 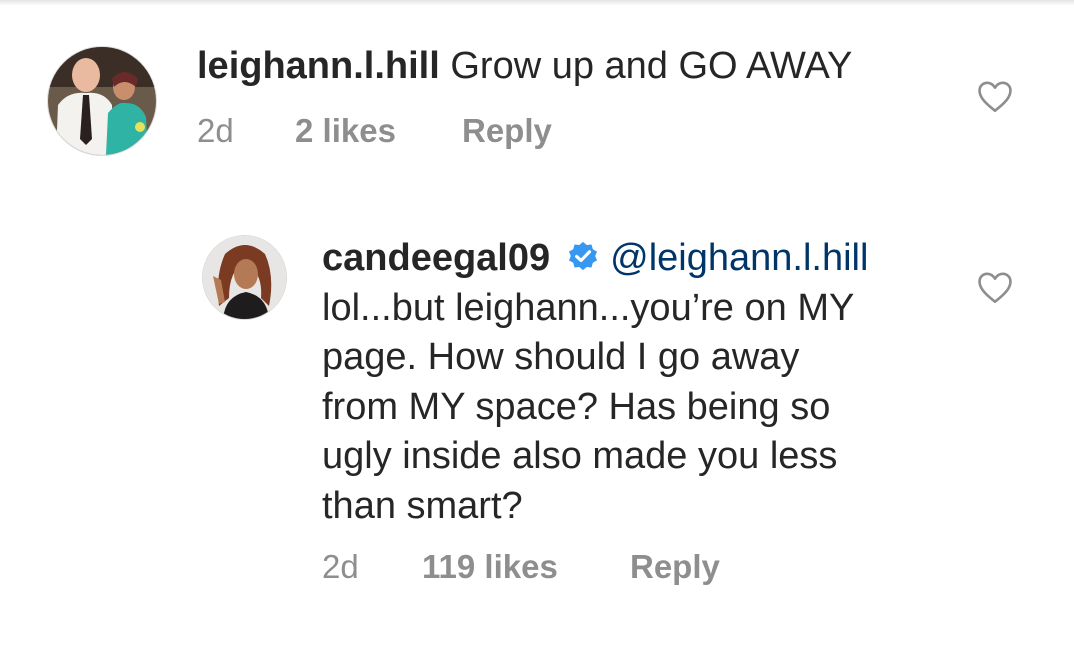 What do you see at coordinates (646, 66) in the screenshot?
I see `comment-body: Grow up and GO AWAY` at bounding box center [646, 66].